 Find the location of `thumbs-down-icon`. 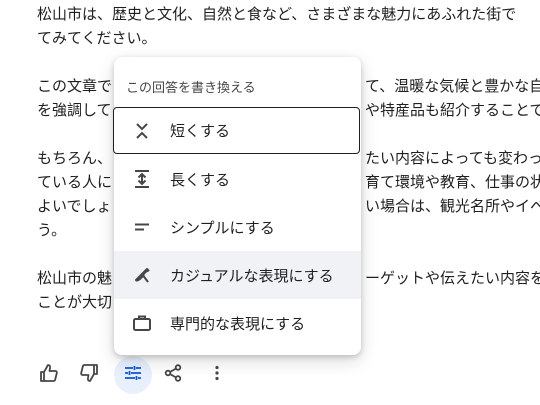

thumbs-down-icon is located at coordinates (89, 375).